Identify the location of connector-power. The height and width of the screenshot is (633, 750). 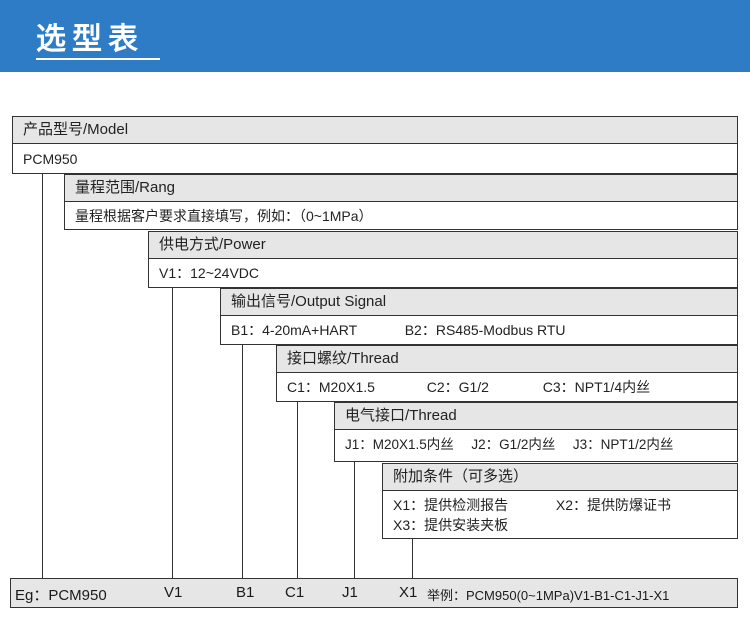
(172, 433).